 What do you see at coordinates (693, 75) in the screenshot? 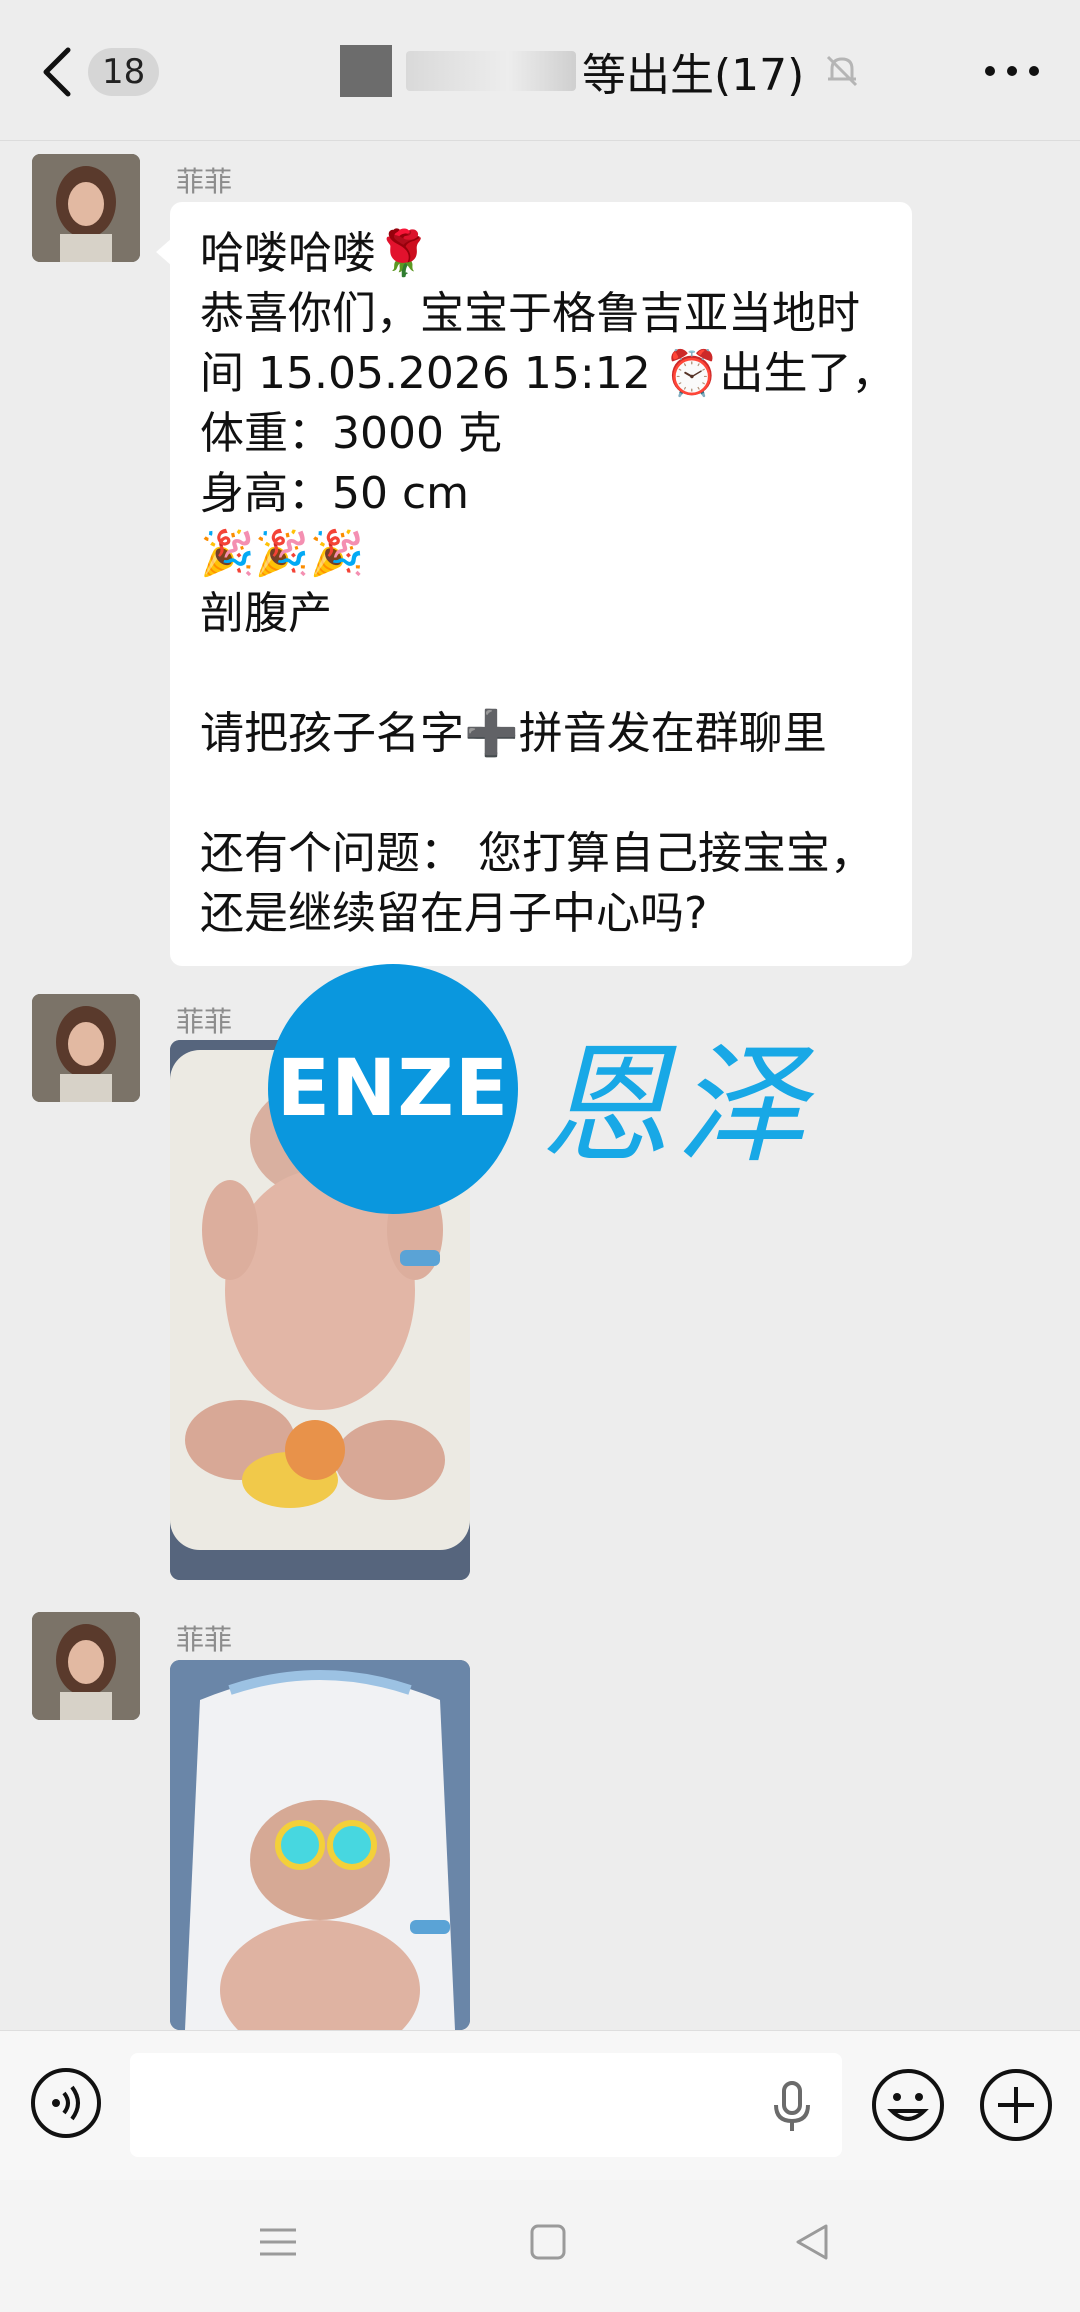
I see `chat-title-text: 等出生(17)` at bounding box center [693, 75].